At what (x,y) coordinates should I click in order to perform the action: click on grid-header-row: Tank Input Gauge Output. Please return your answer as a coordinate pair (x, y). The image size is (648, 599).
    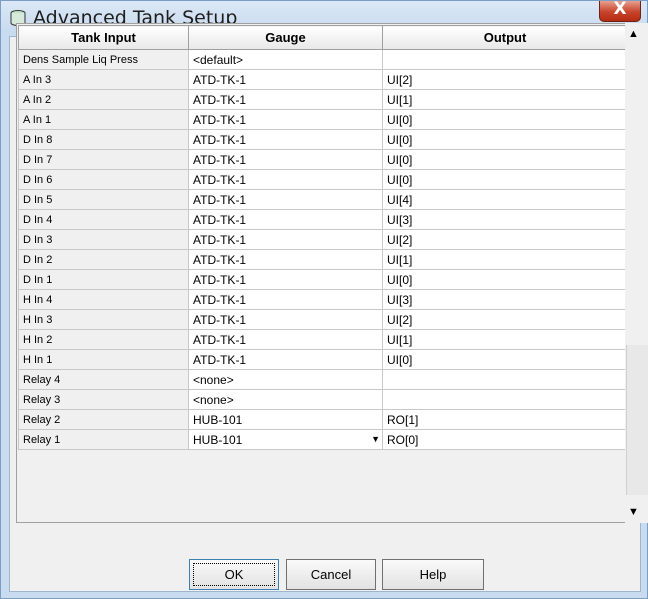
    Looking at the image, I should click on (323, 37).